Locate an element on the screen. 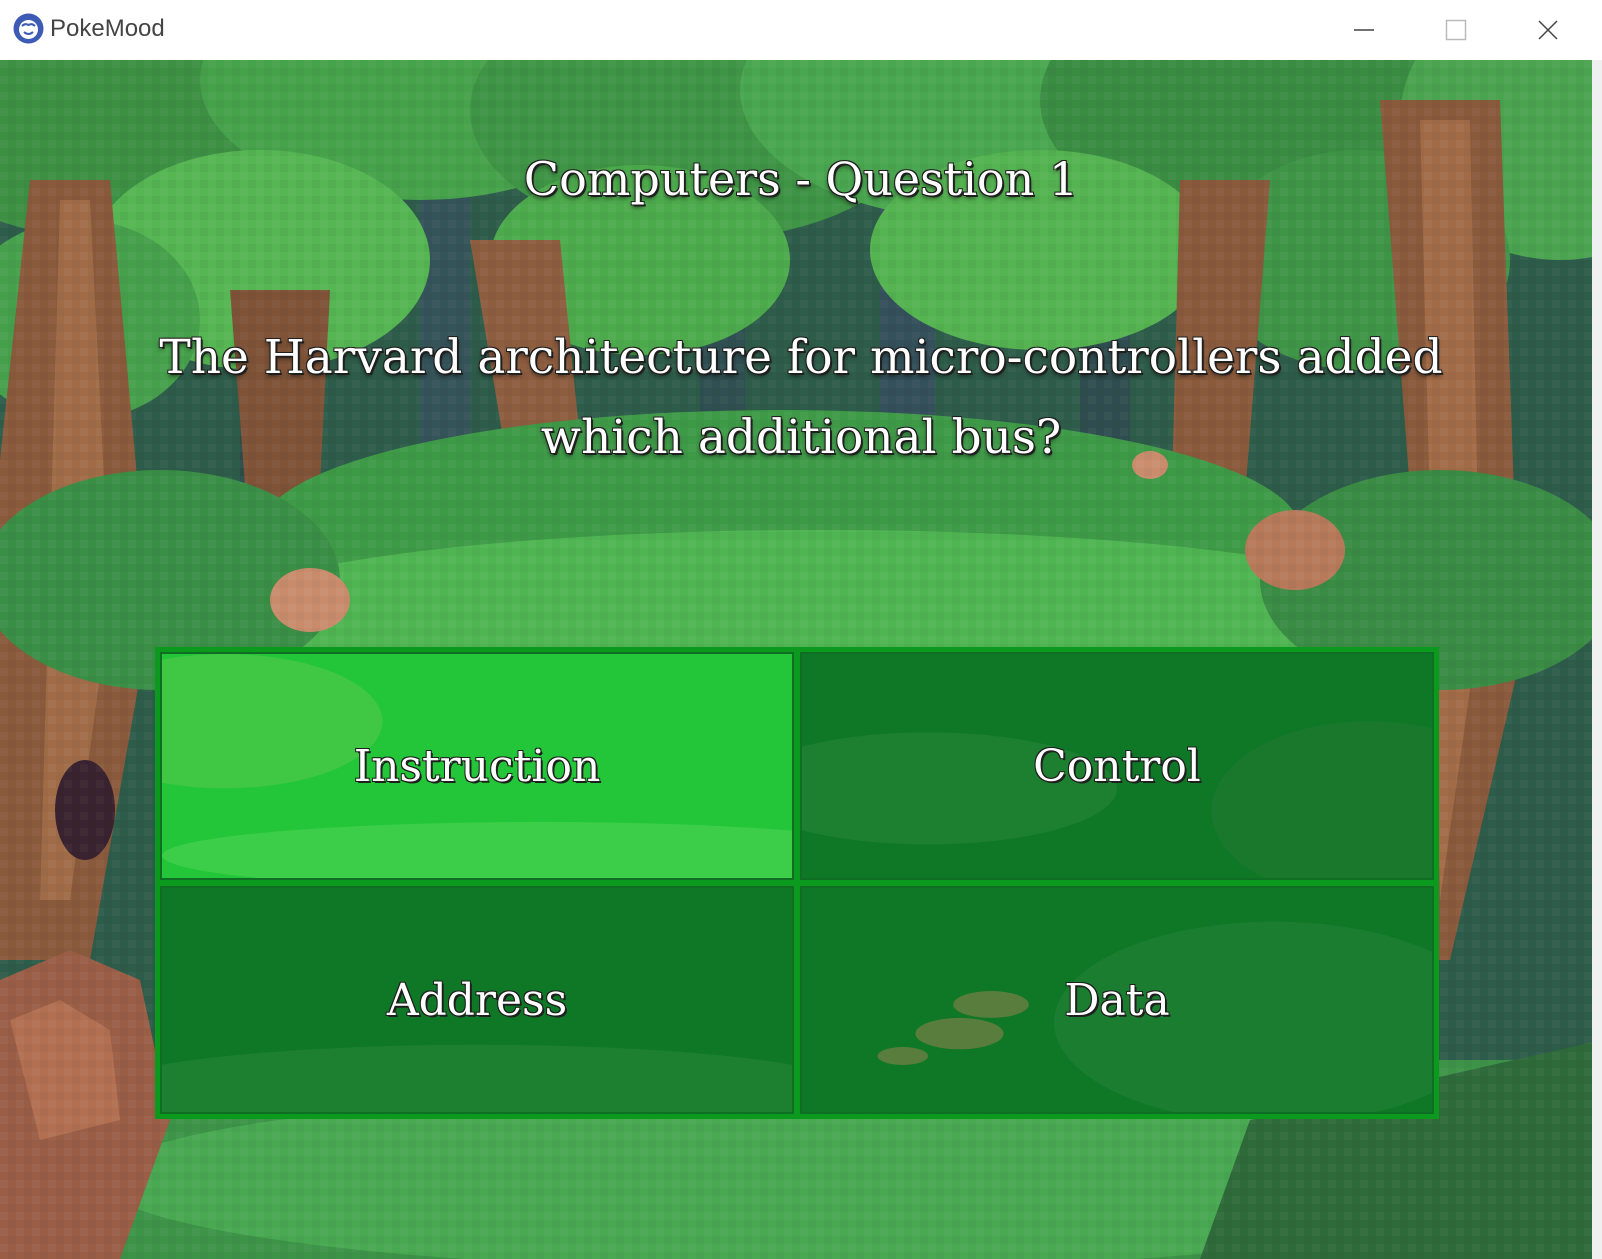 The image size is (1602, 1259). minimize-button is located at coordinates (1364, 30).